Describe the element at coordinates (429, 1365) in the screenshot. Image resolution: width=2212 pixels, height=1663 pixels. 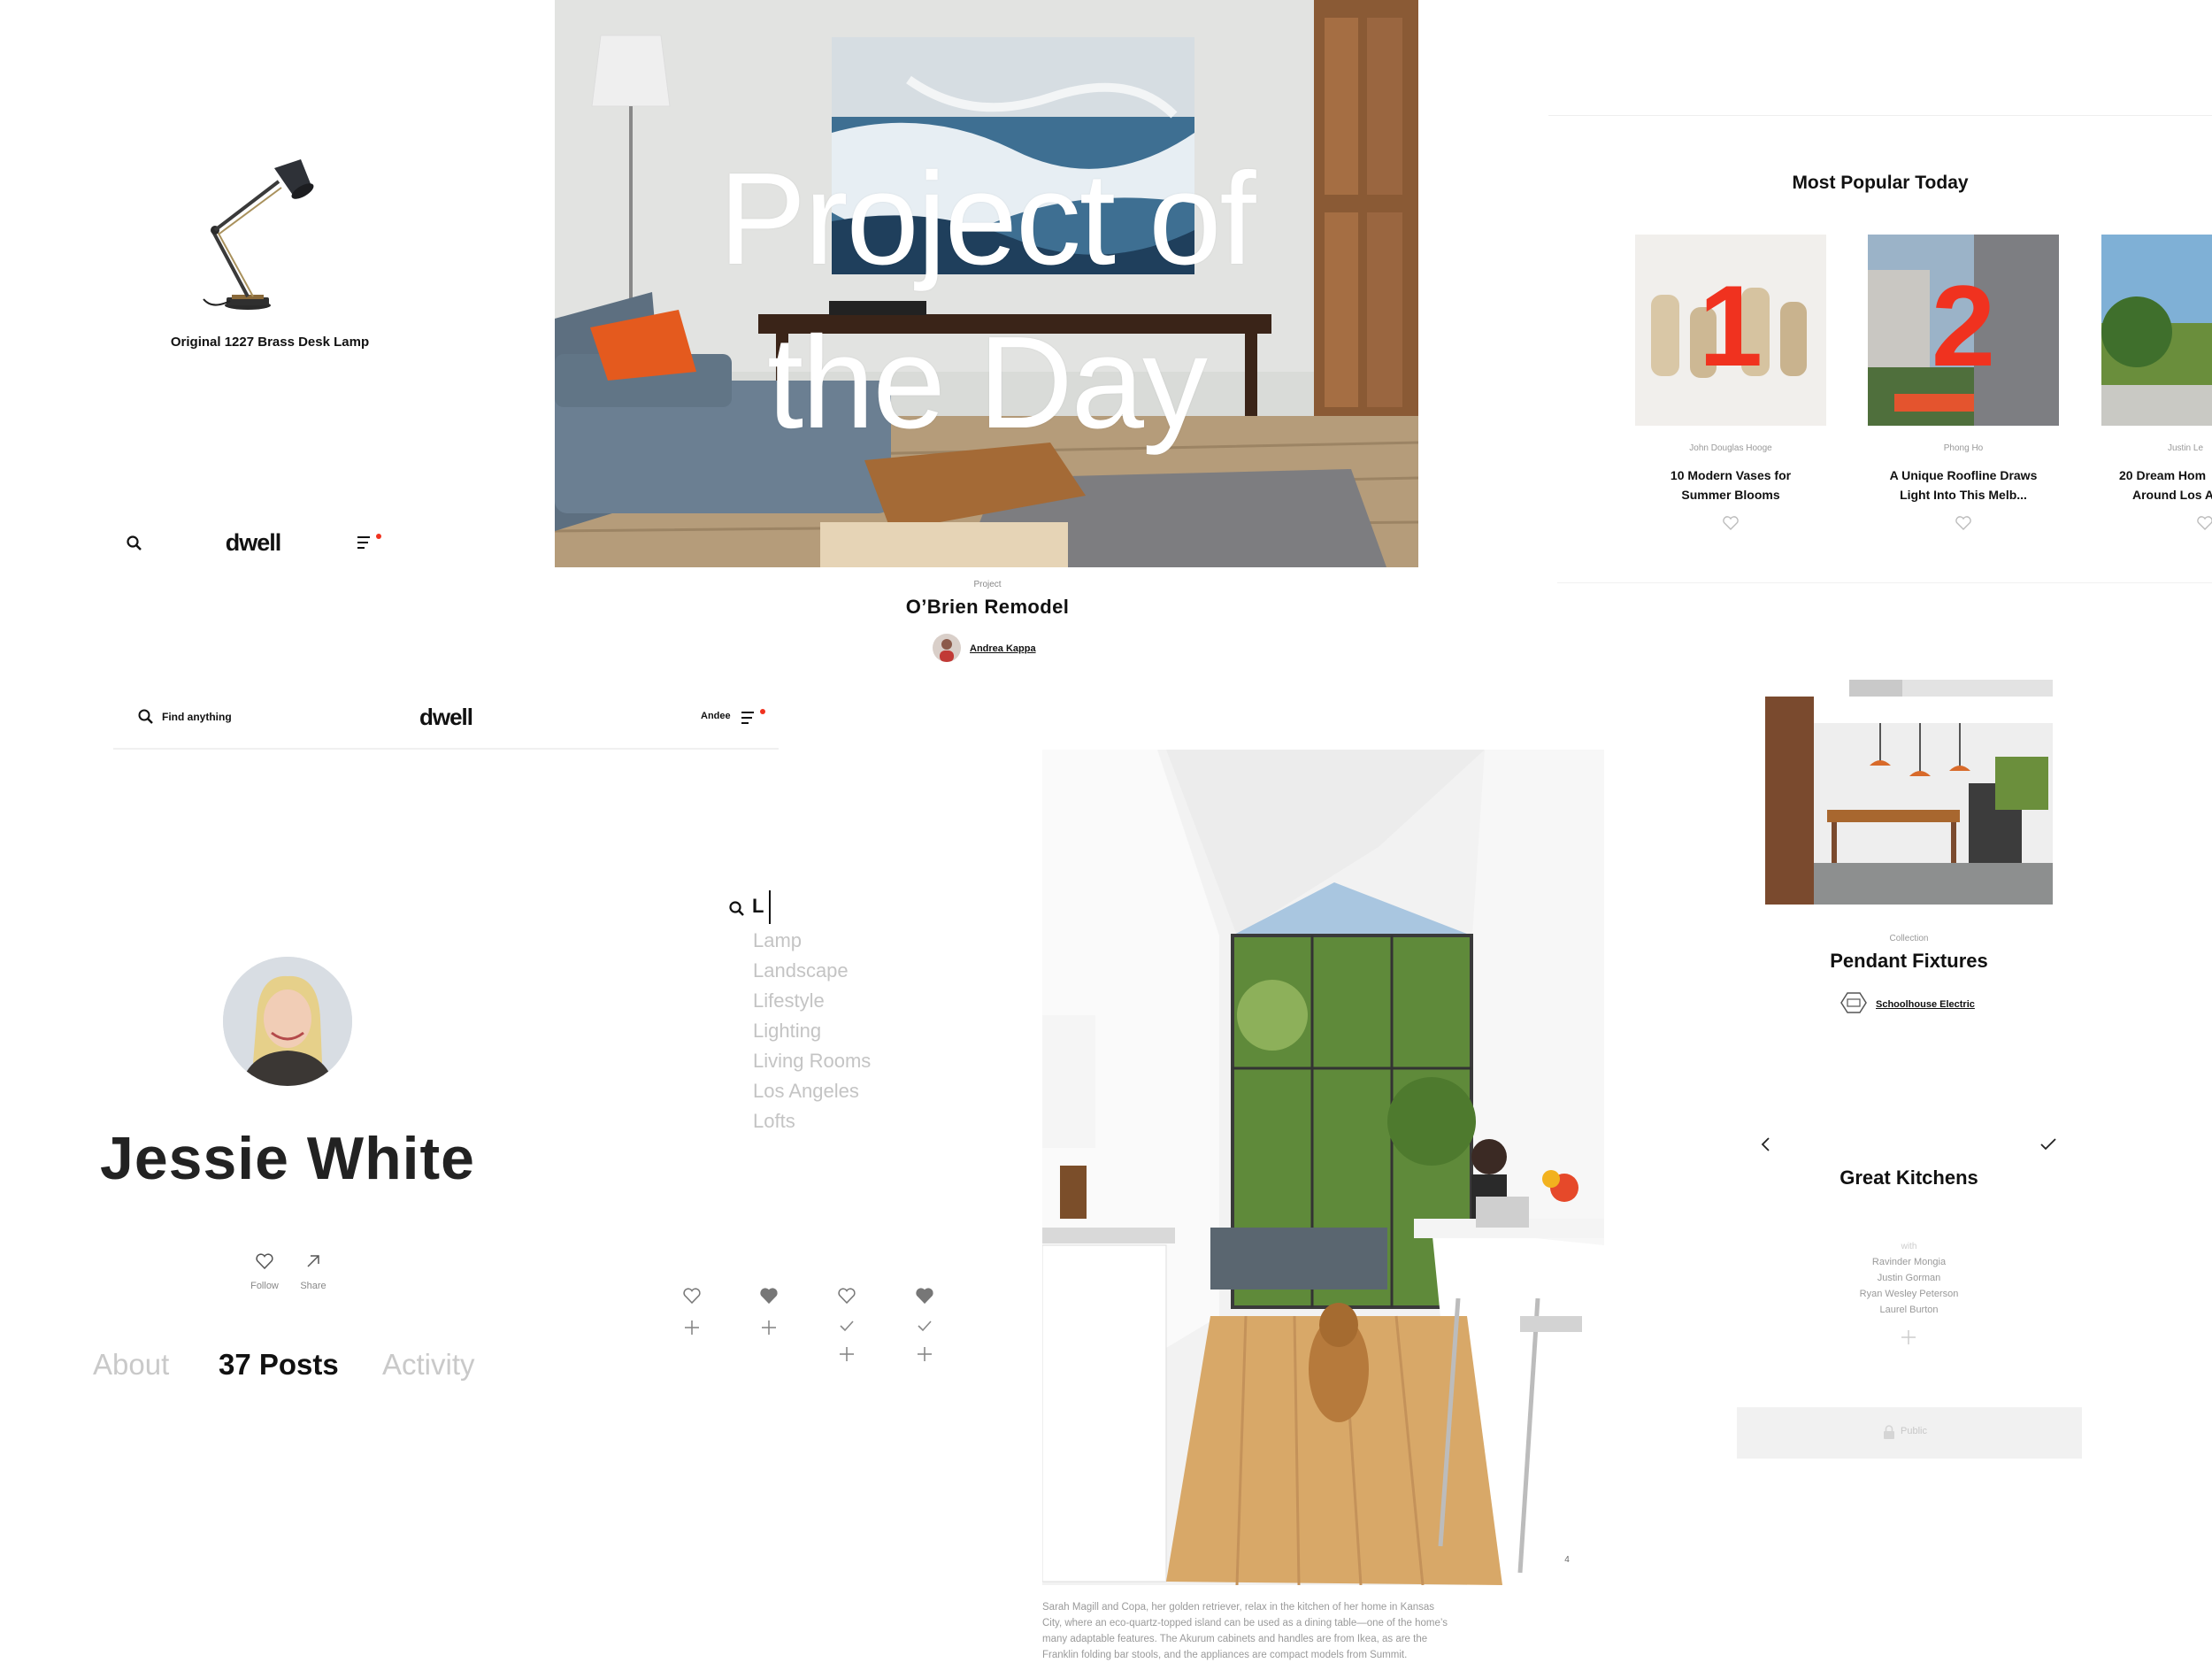
I see `tab-activity: Activity` at that location.